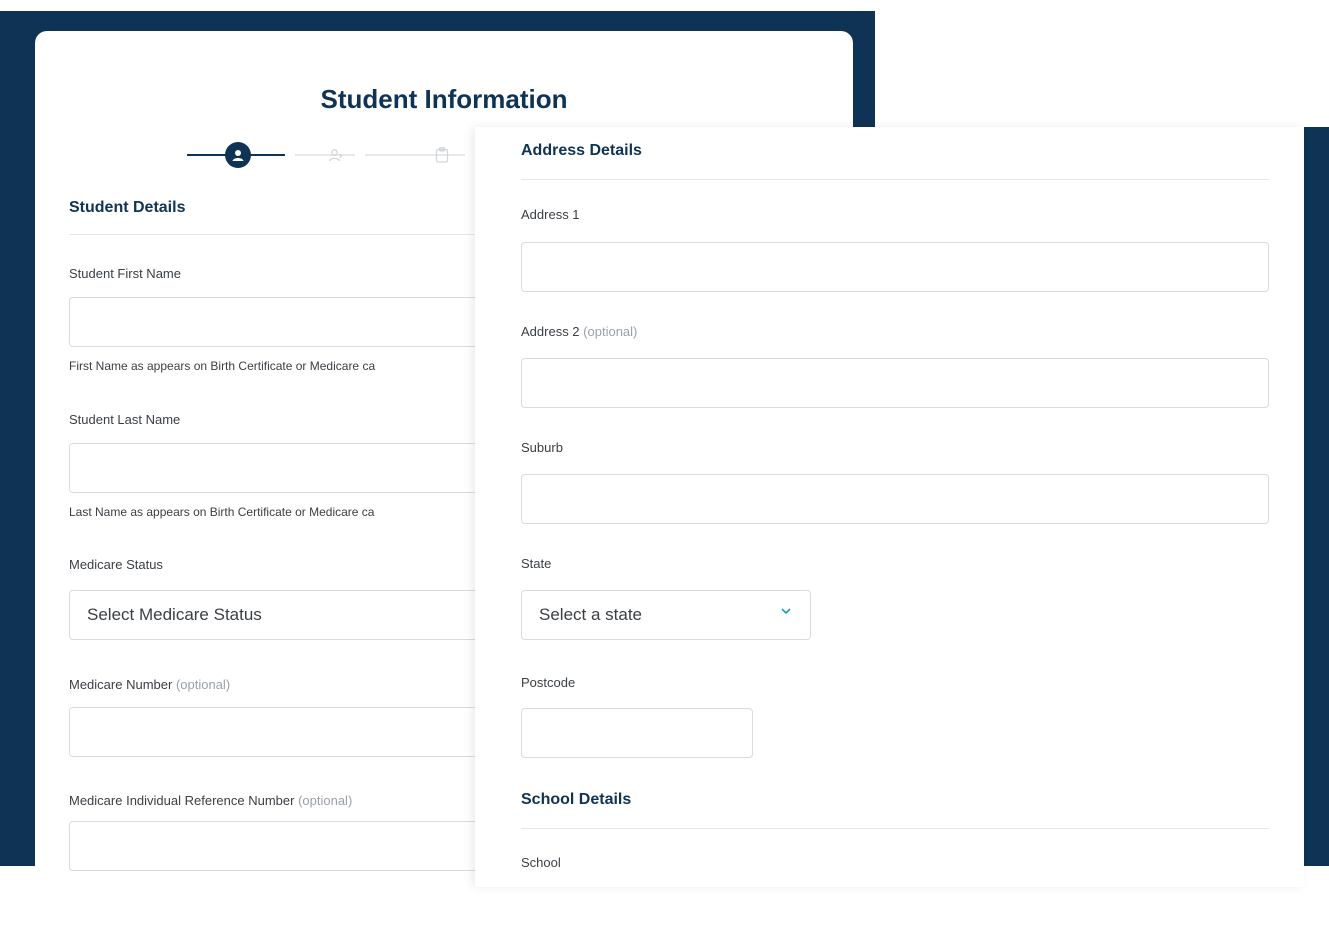 This screenshot has height=931, width=1329. I want to click on first-name-label: Student First Name, so click(125, 273).